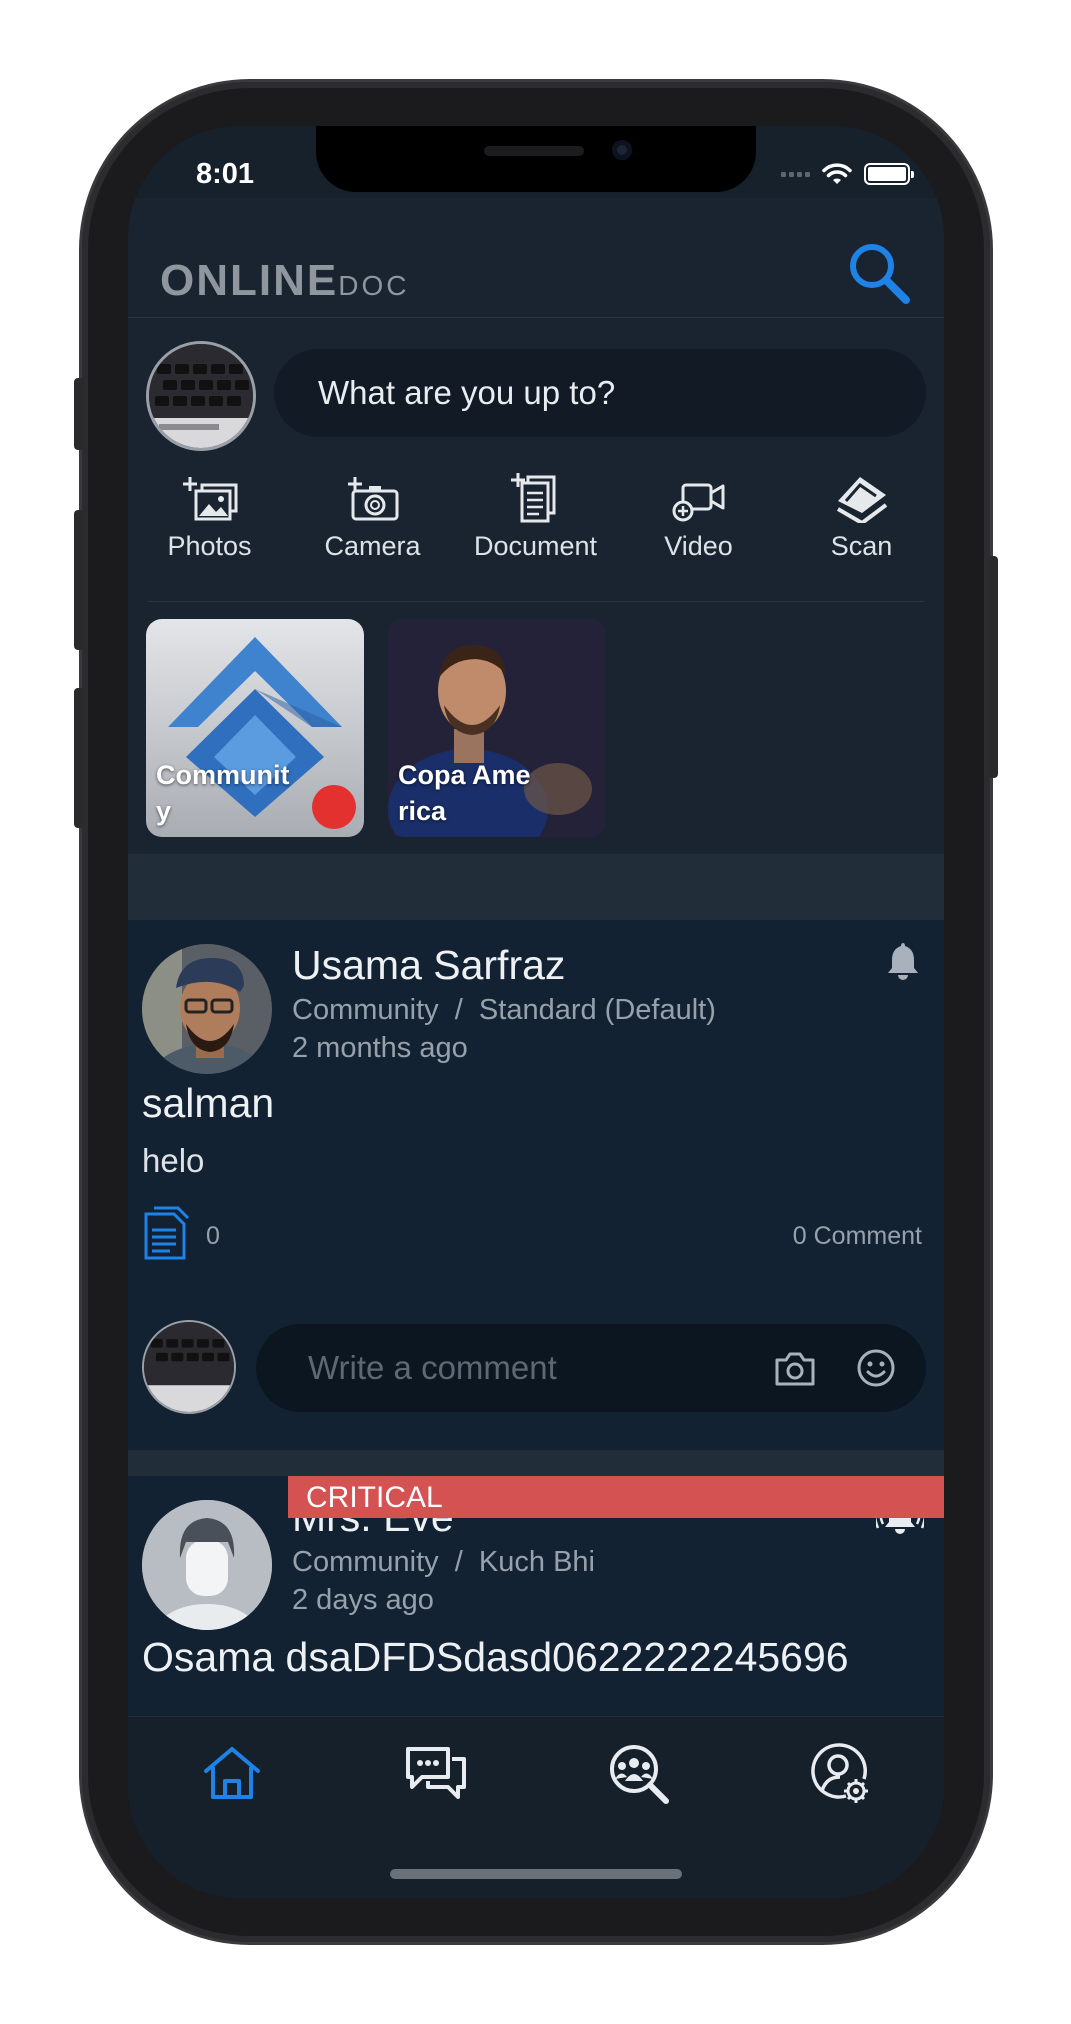 This screenshot has width=1071, height=2024. I want to click on emoji-icon, so click(876, 1368).